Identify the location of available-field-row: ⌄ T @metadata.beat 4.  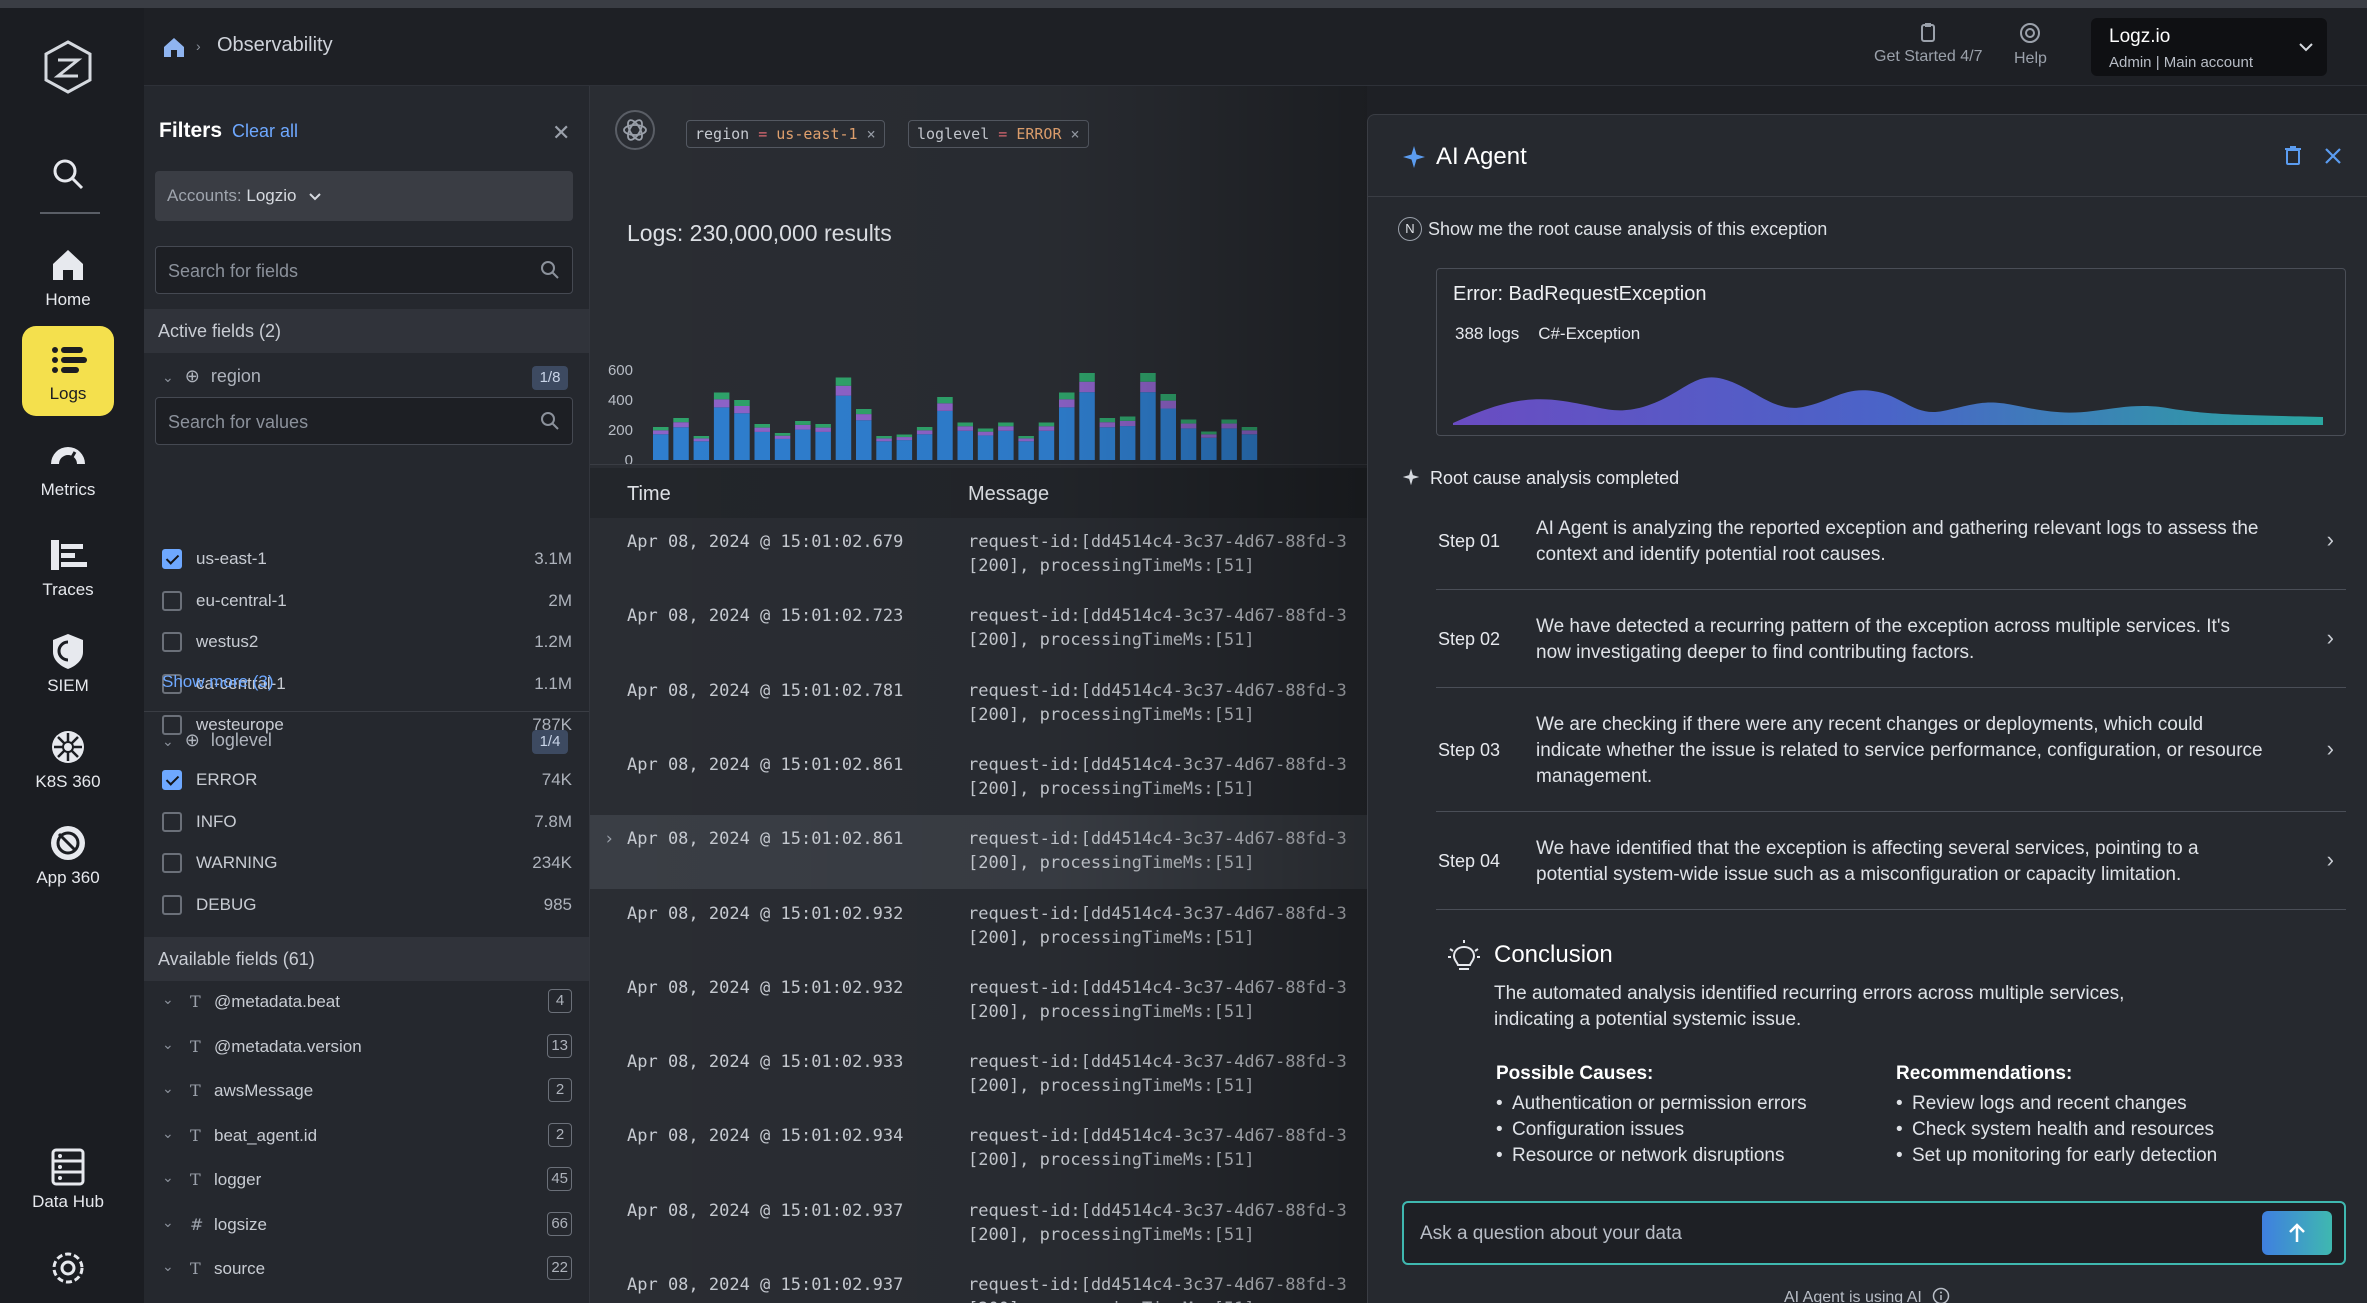
(367, 1003).